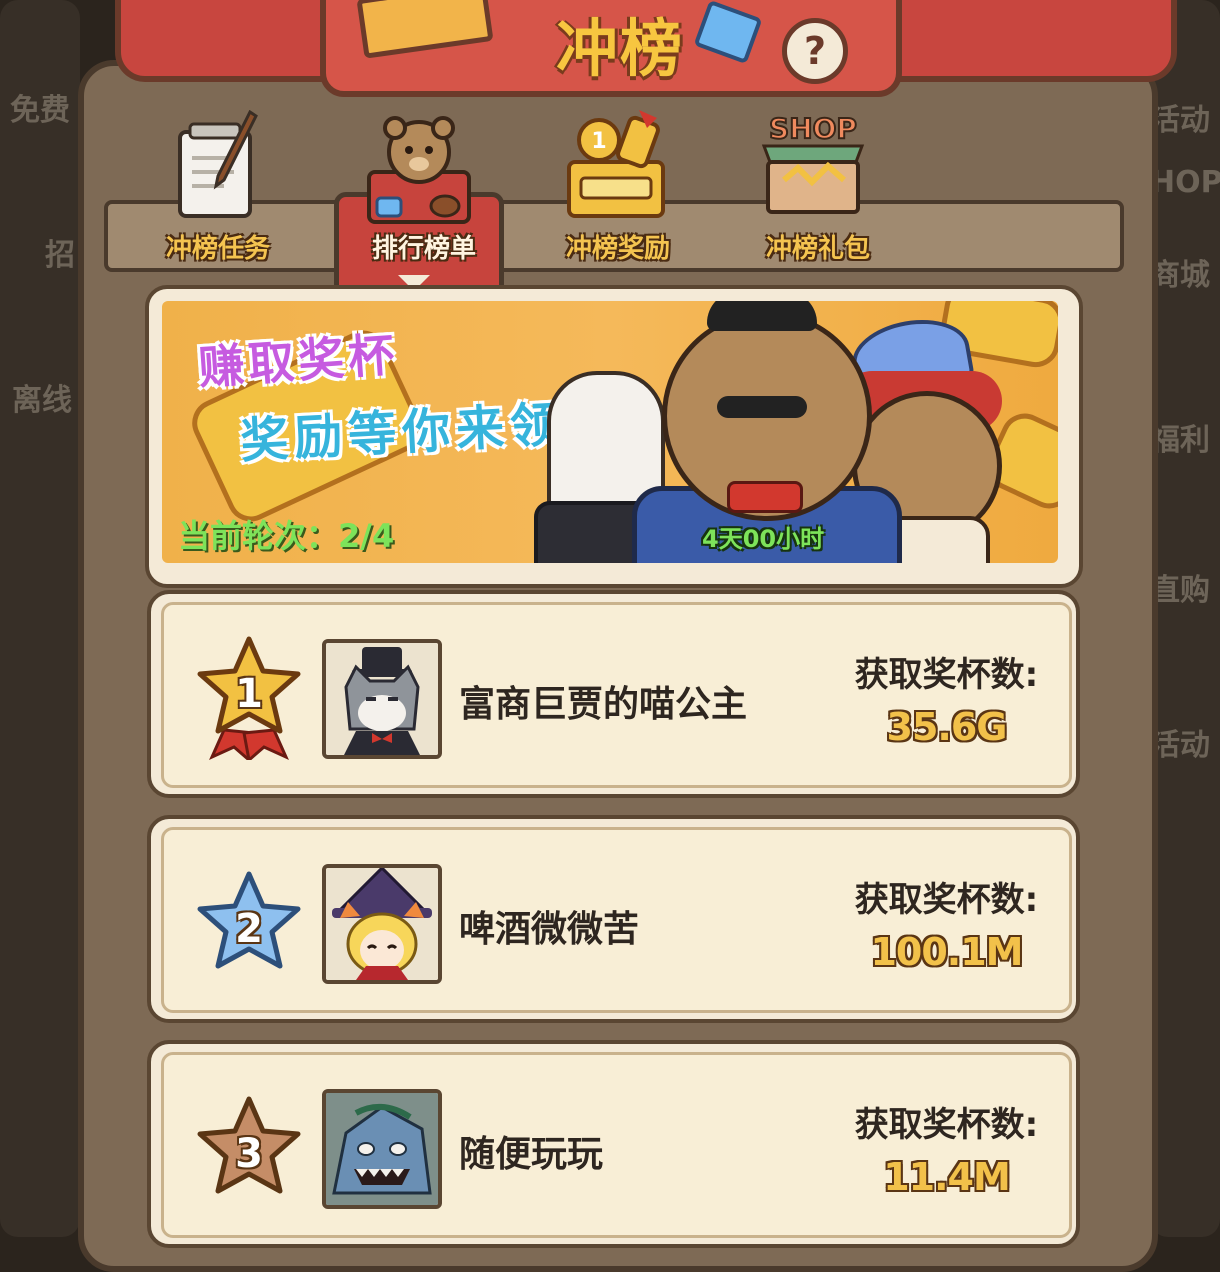 Image resolution: width=1220 pixels, height=1272 pixels. I want to click on bg-label-offline: 离线, so click(42, 400).